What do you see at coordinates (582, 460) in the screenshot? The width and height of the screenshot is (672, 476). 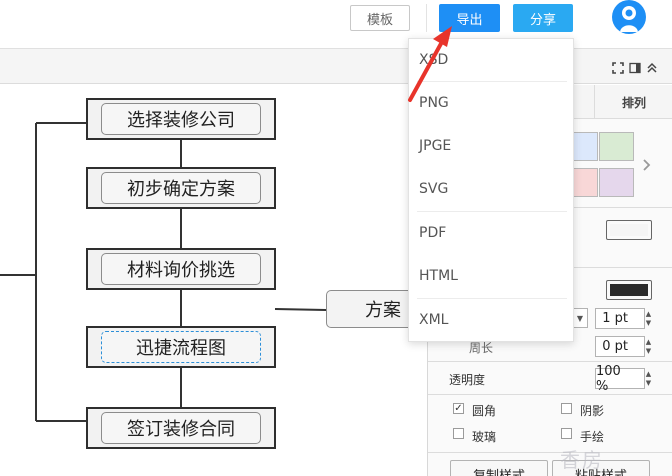 I see `watermark: 香房` at bounding box center [582, 460].